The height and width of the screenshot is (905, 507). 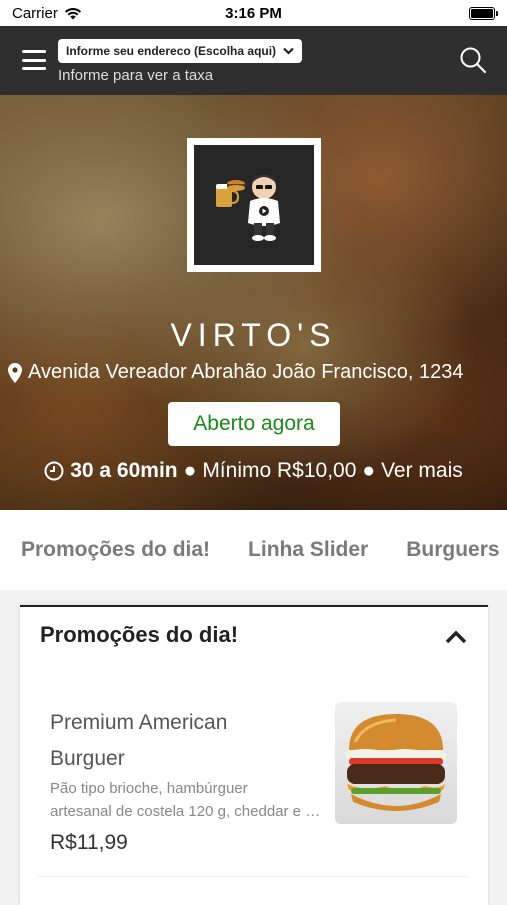 What do you see at coordinates (115, 550) in the screenshot?
I see `tab-promocoes: Promoções do dia!` at bounding box center [115, 550].